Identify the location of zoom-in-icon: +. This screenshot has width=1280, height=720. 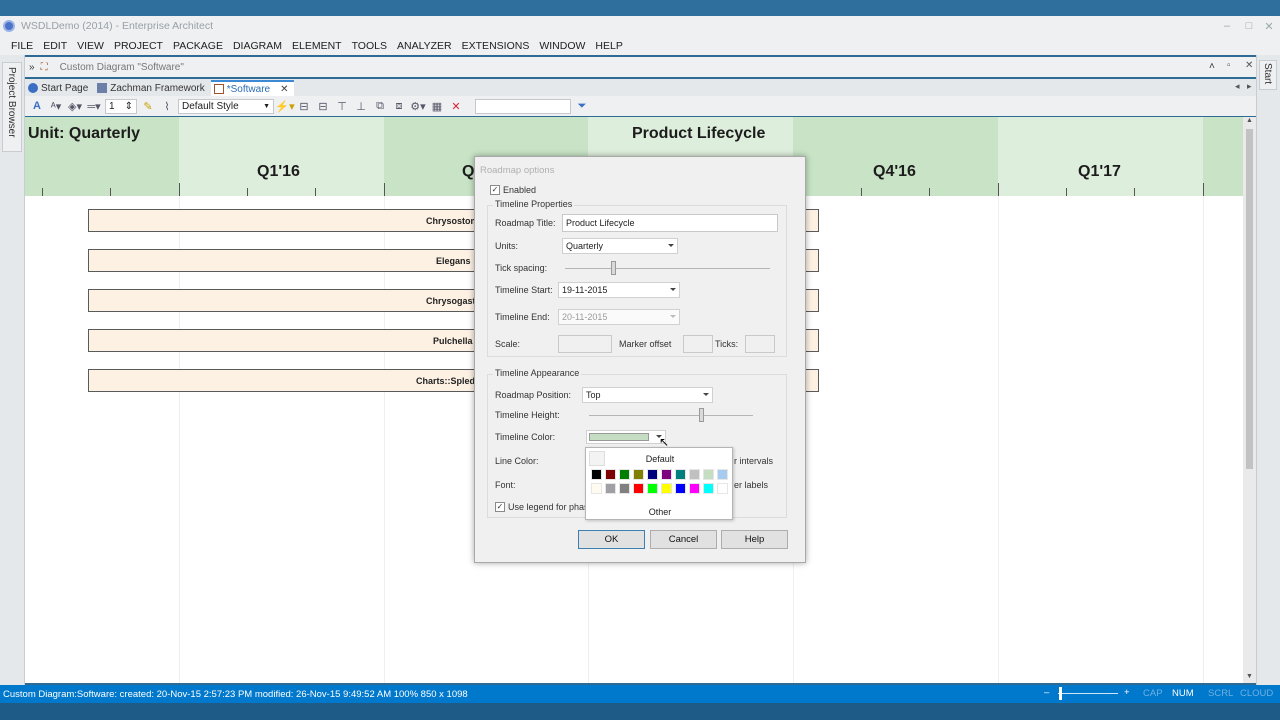
(1127, 692).